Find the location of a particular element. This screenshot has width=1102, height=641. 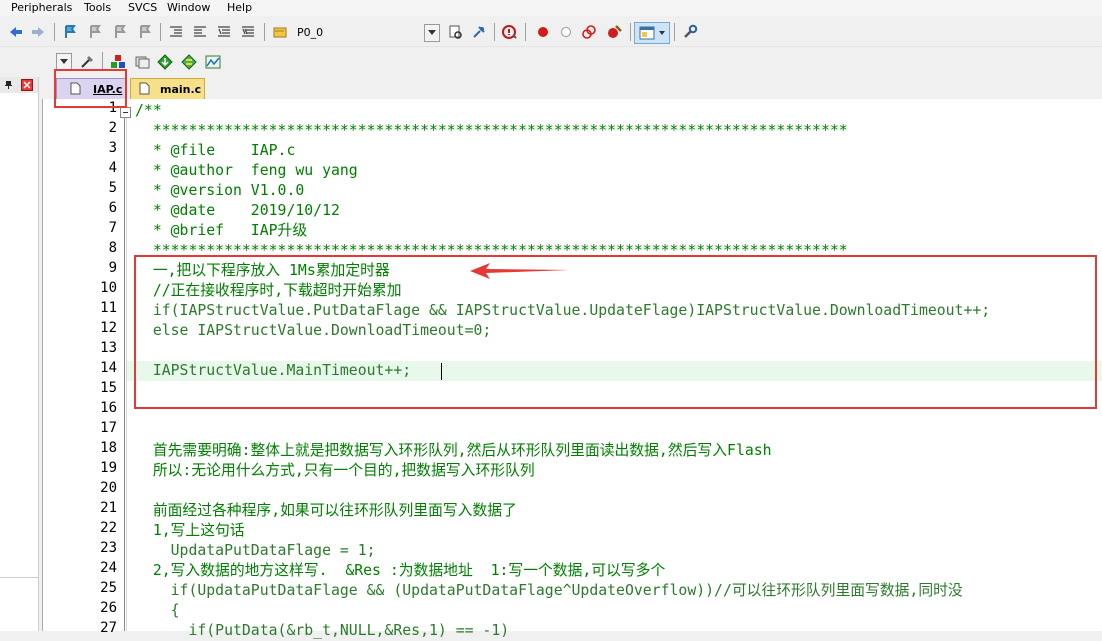

project-panel-header is located at coordinates (19, 85).